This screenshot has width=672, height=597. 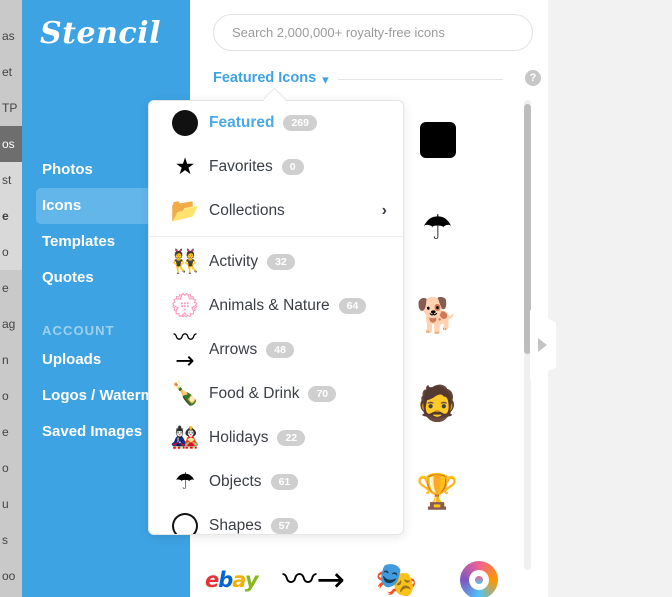 What do you see at coordinates (280, 350) in the screenshot?
I see `dropdown-item-count: 48` at bounding box center [280, 350].